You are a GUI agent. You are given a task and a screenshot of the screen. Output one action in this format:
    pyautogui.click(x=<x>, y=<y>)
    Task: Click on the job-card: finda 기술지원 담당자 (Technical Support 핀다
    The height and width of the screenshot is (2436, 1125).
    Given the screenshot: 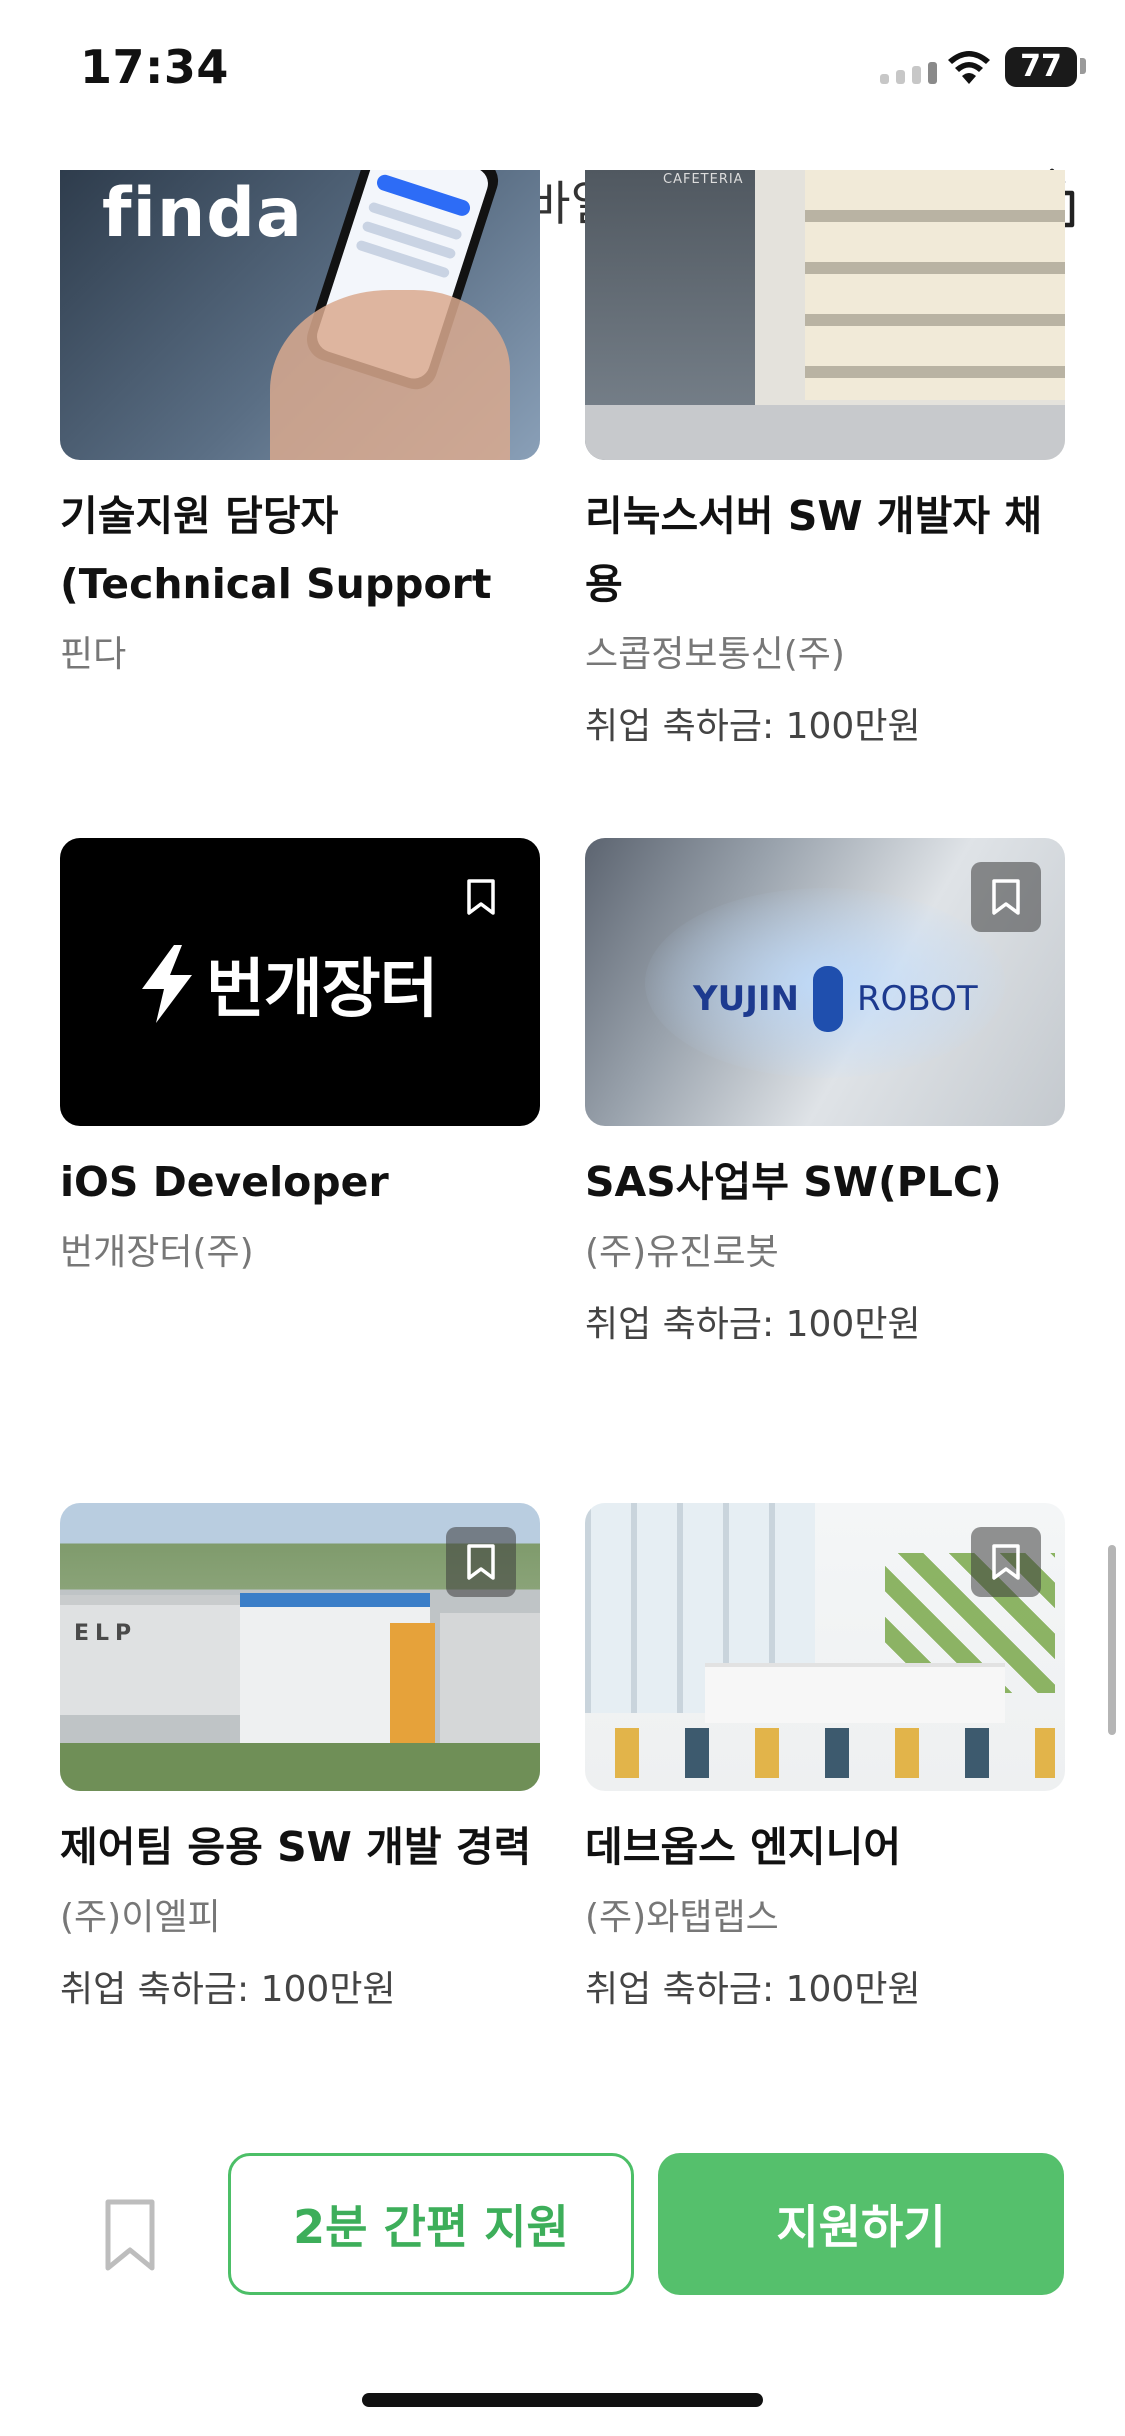 What is the action you would take?
    pyautogui.click(x=300, y=425)
    